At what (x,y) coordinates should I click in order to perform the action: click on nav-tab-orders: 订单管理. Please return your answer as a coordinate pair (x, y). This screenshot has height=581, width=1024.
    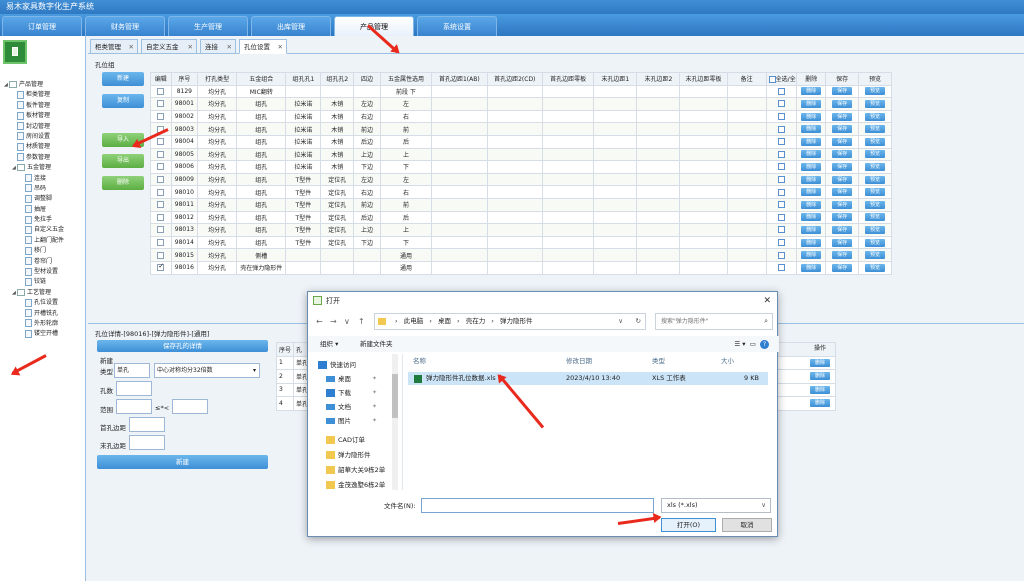
    Looking at the image, I should click on (42, 26).